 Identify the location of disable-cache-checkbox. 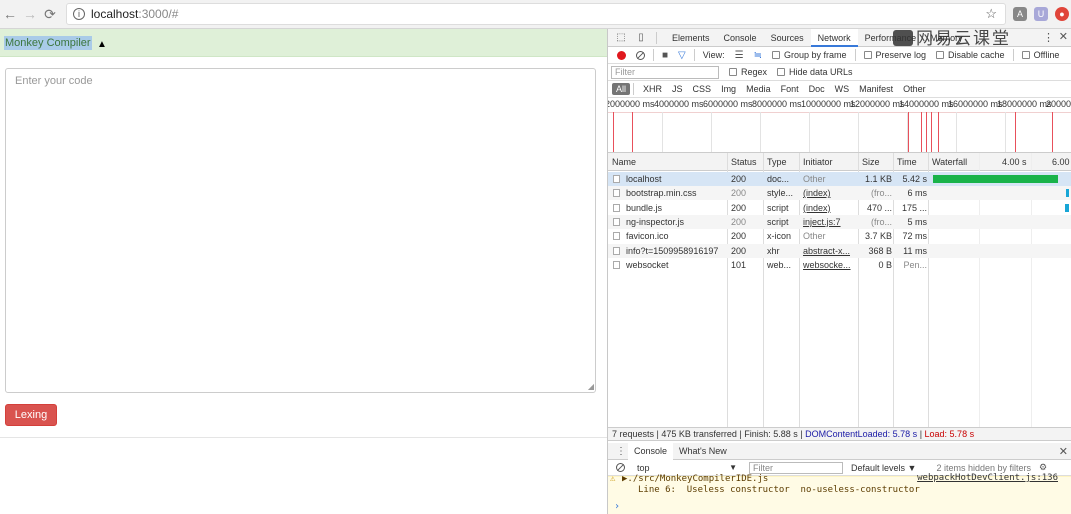
(940, 55).